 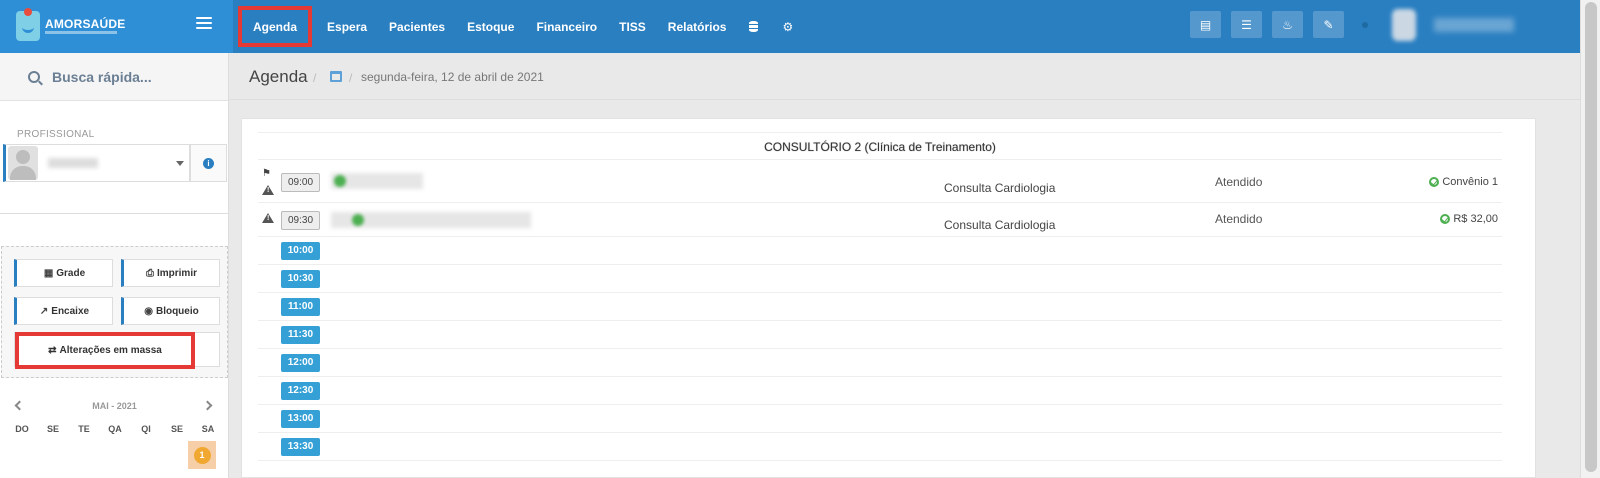 What do you see at coordinates (266, 173) in the screenshot?
I see `flag-icon: ⚑` at bounding box center [266, 173].